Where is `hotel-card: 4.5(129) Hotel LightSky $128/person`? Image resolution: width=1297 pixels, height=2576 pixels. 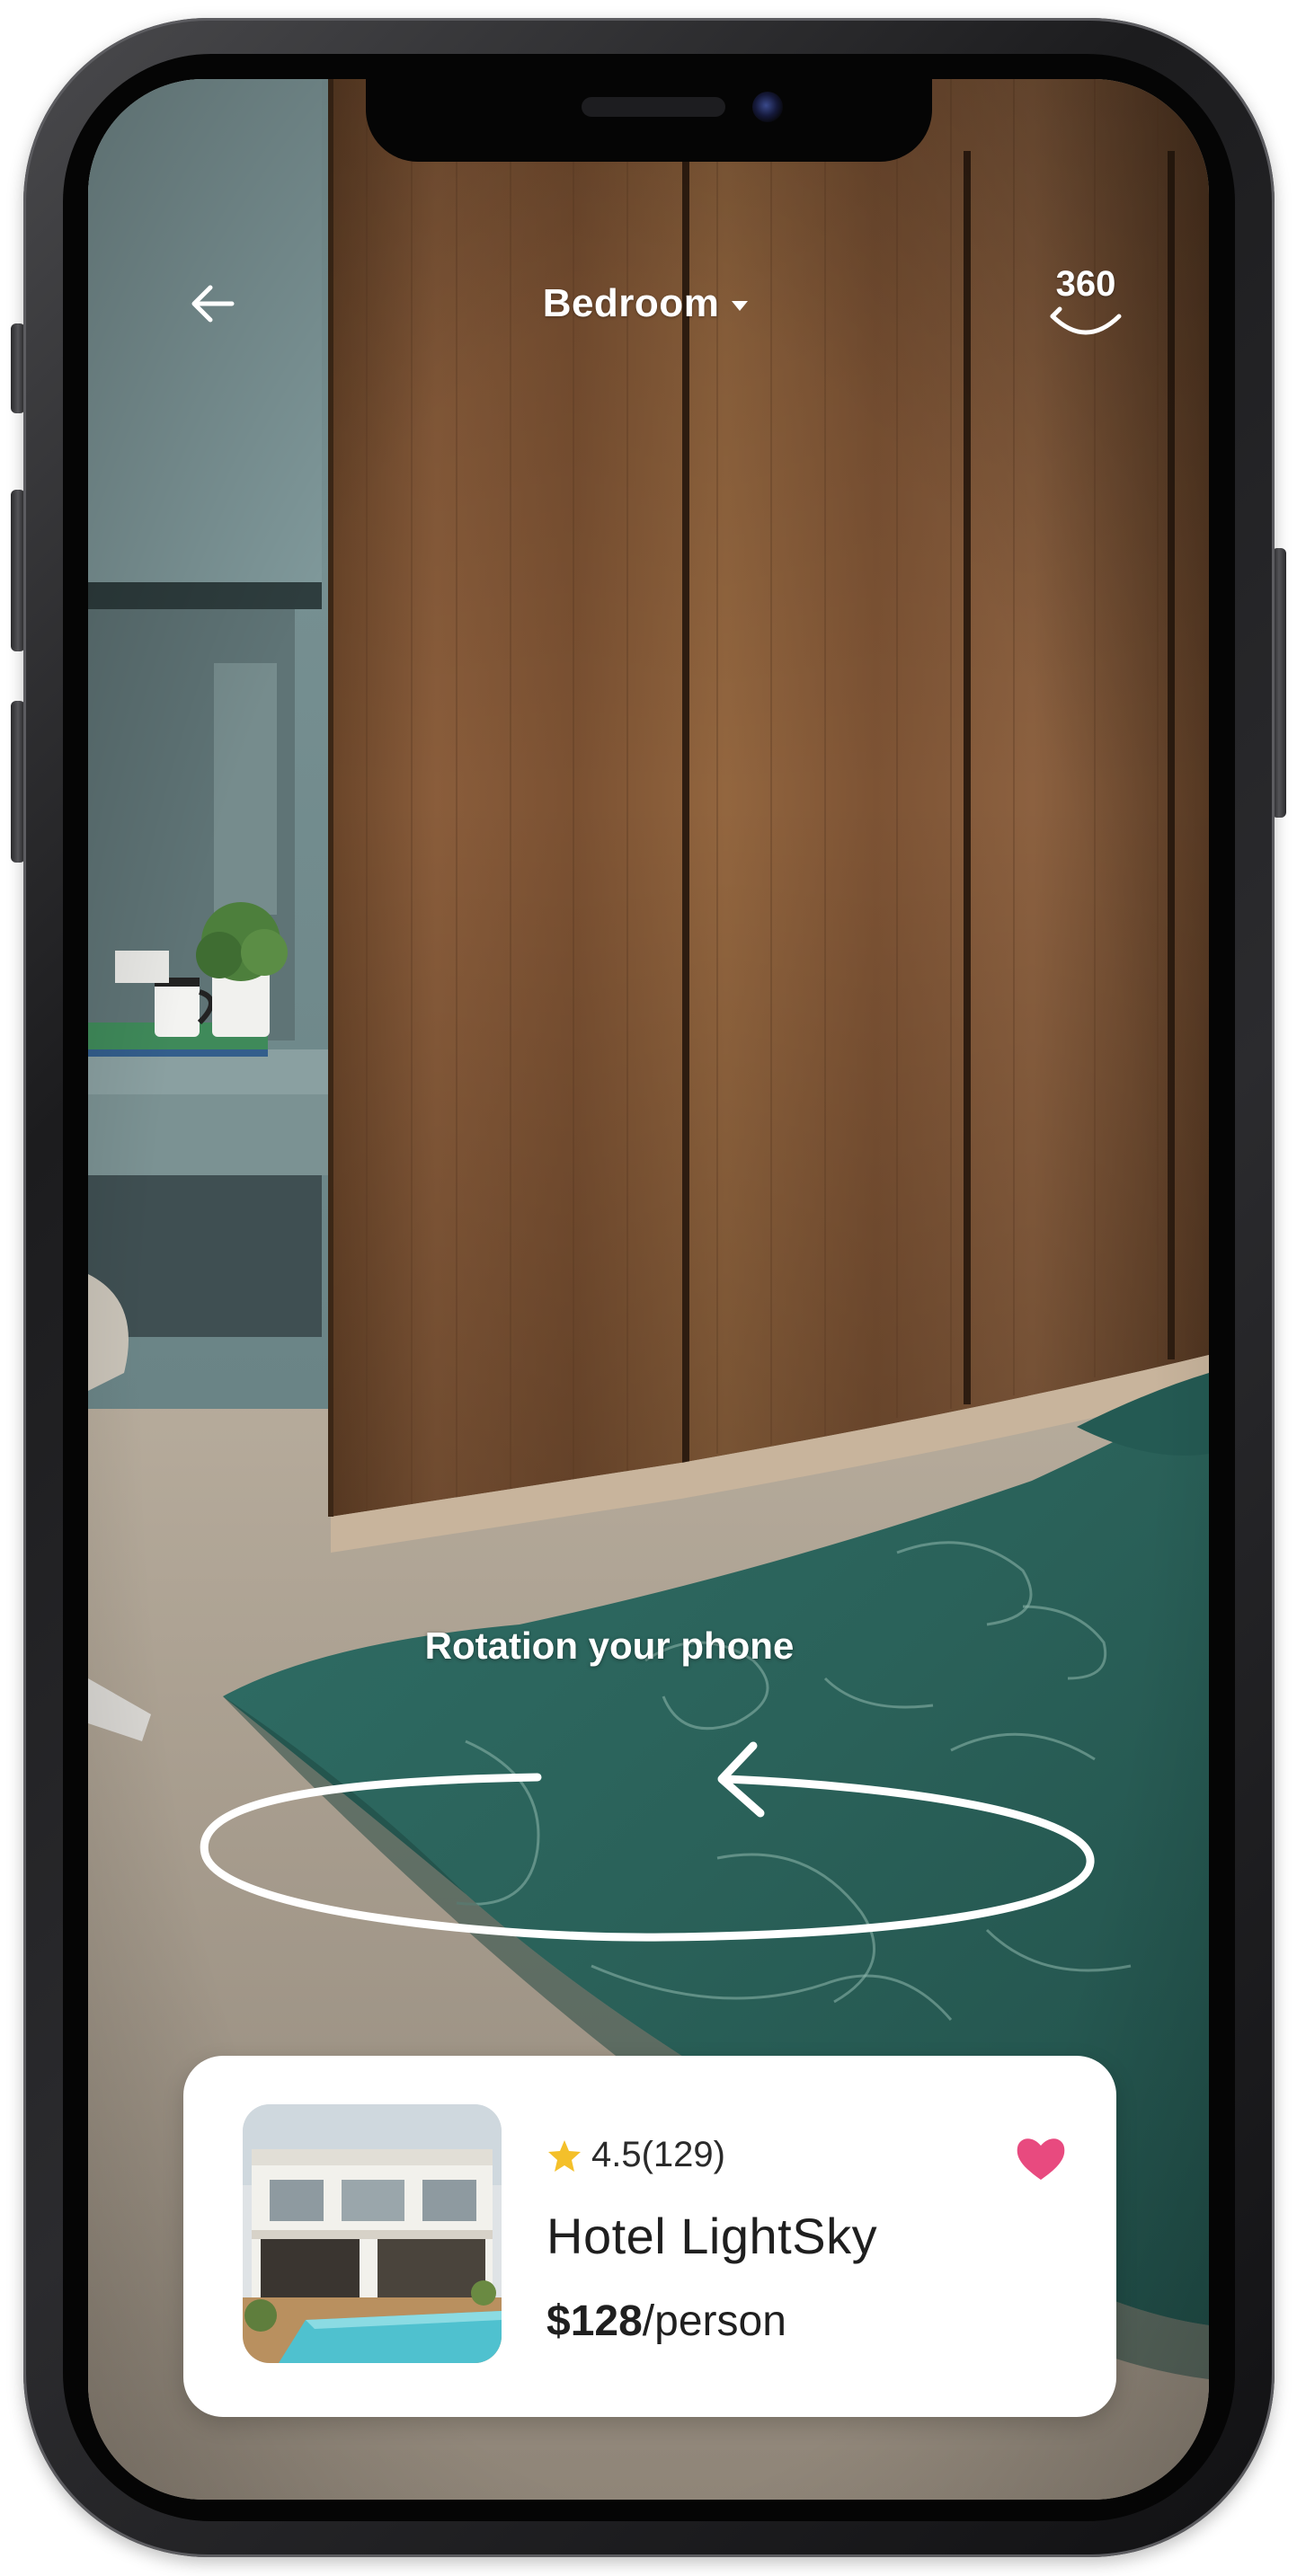 hotel-card: 4.5(129) Hotel LightSky $128/person is located at coordinates (649, 2236).